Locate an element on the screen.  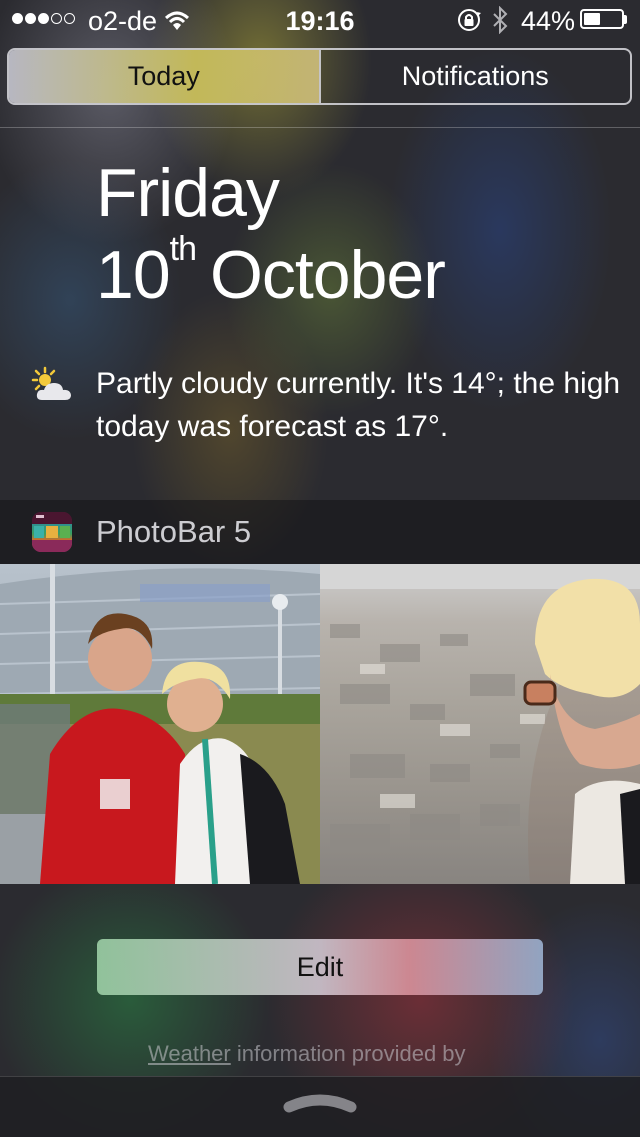
battery-percentage: 44% is located at coordinates (548, 21).